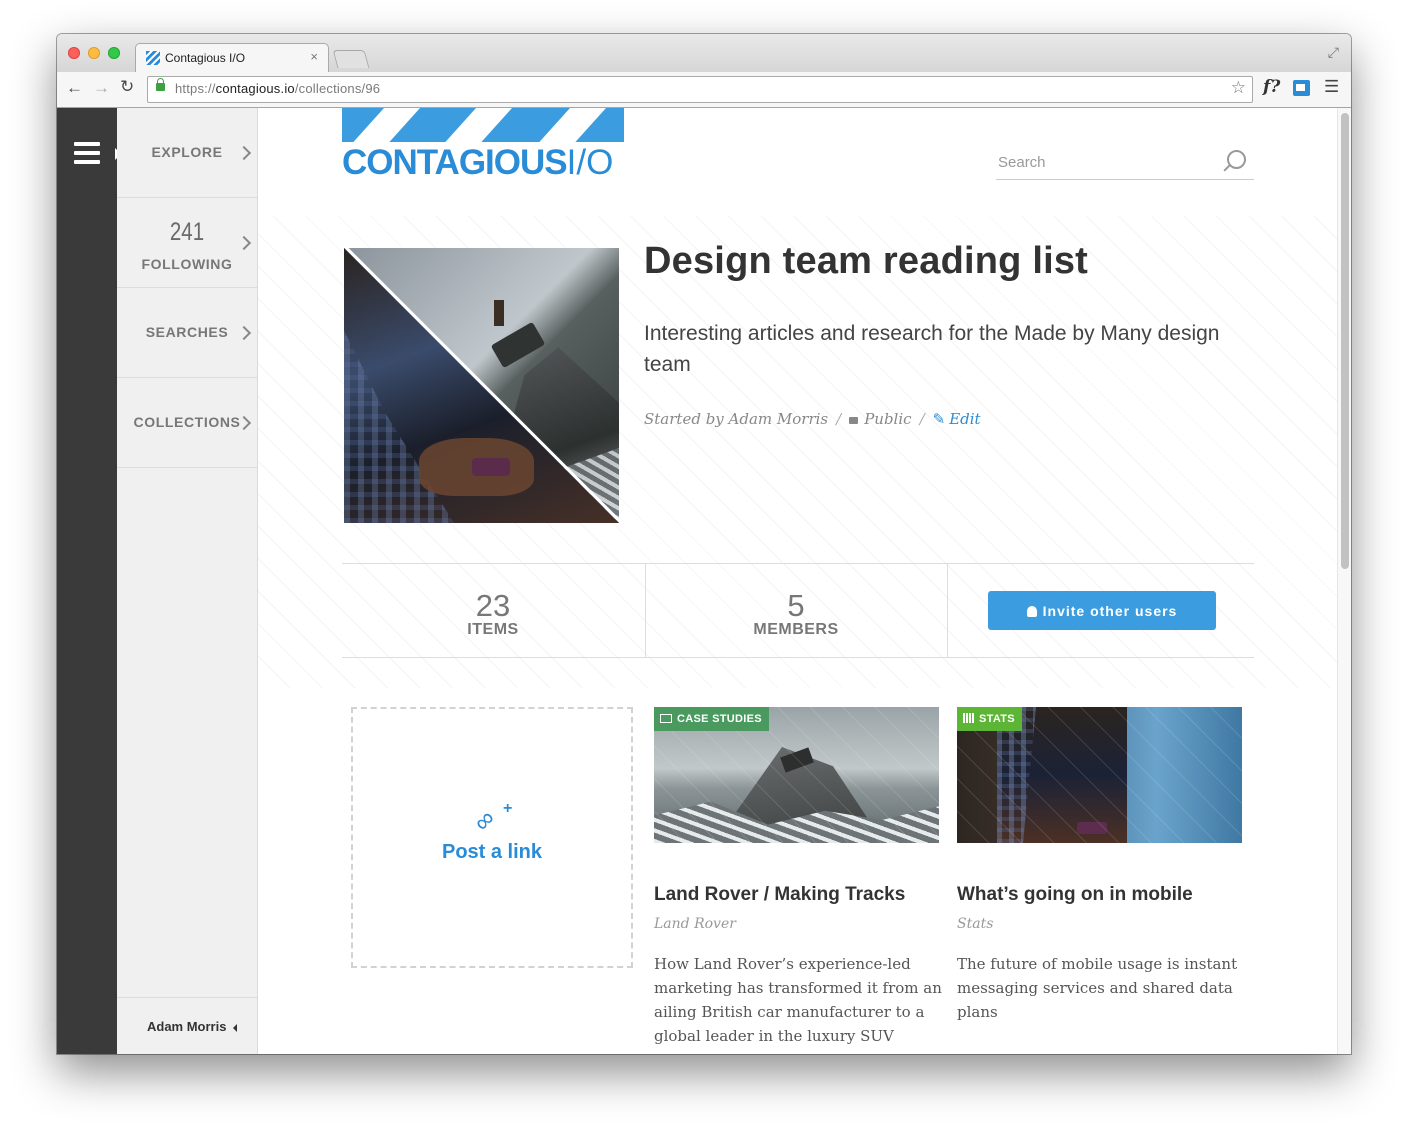  What do you see at coordinates (796, 629) in the screenshot?
I see `members-label: MEMBERS` at bounding box center [796, 629].